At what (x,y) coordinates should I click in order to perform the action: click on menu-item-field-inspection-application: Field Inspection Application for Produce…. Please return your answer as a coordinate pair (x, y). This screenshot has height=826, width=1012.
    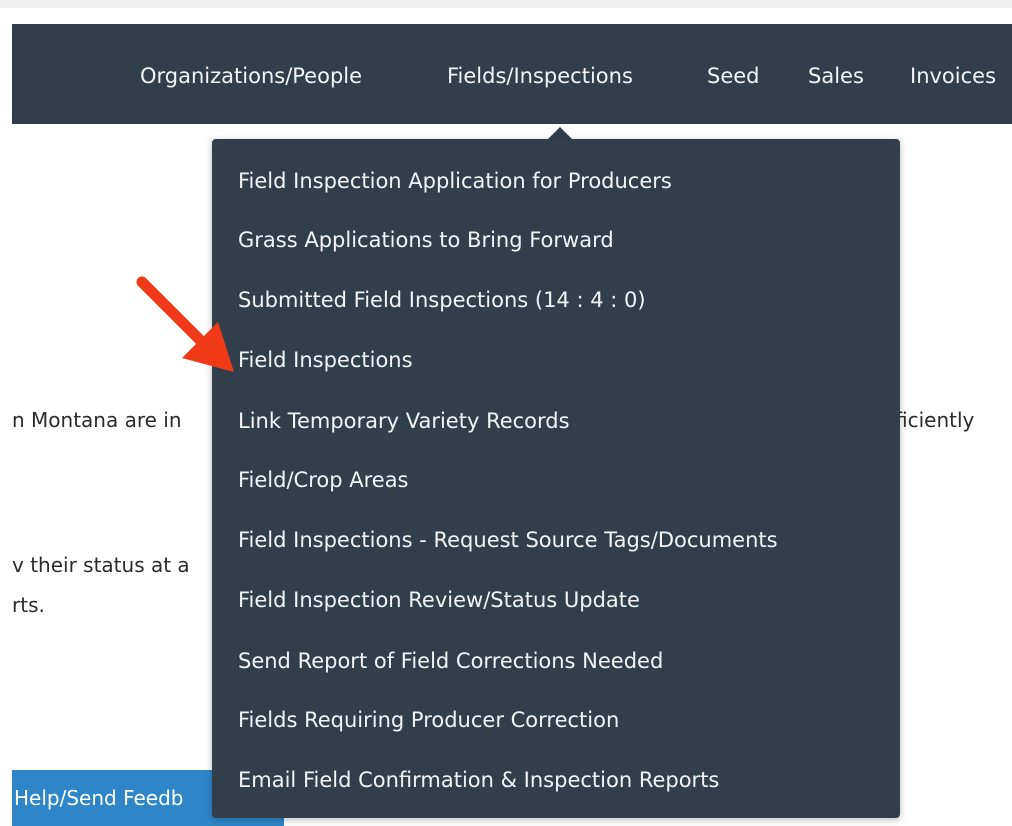
    Looking at the image, I should click on (455, 181).